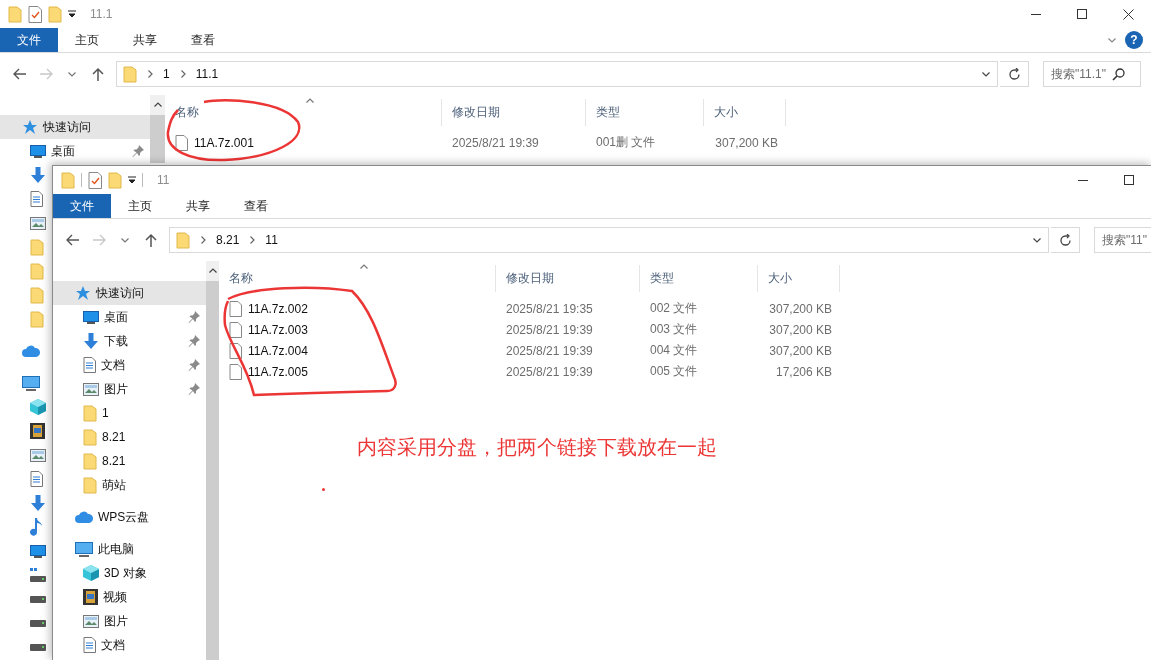 The image size is (1151, 660). Describe the element at coordinates (674, 308) in the screenshot. I see `table-cell-text: 002 文件` at that location.